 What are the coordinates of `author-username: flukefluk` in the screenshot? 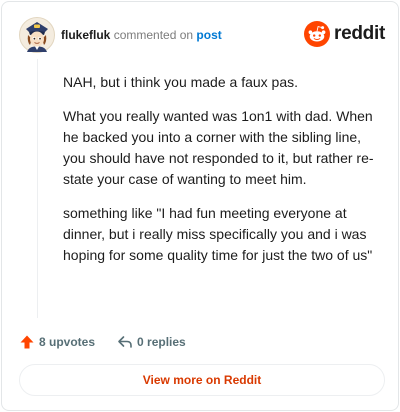 It's located at (85, 35).